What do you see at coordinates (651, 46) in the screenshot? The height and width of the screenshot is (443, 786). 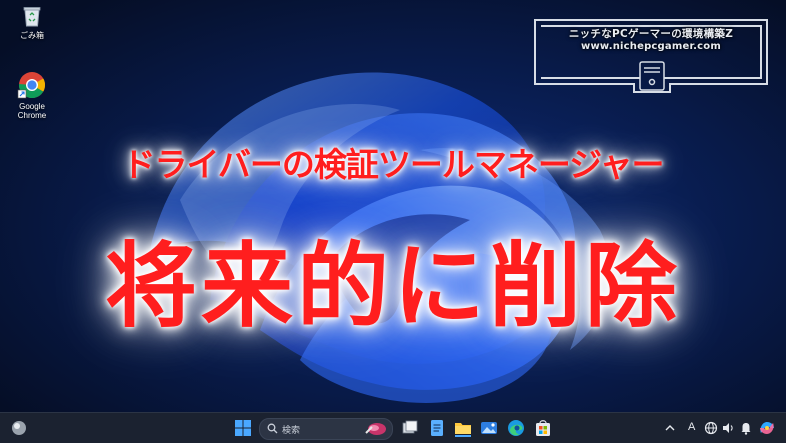 I see `brand-url: www.nichepcgamer.com` at bounding box center [651, 46].